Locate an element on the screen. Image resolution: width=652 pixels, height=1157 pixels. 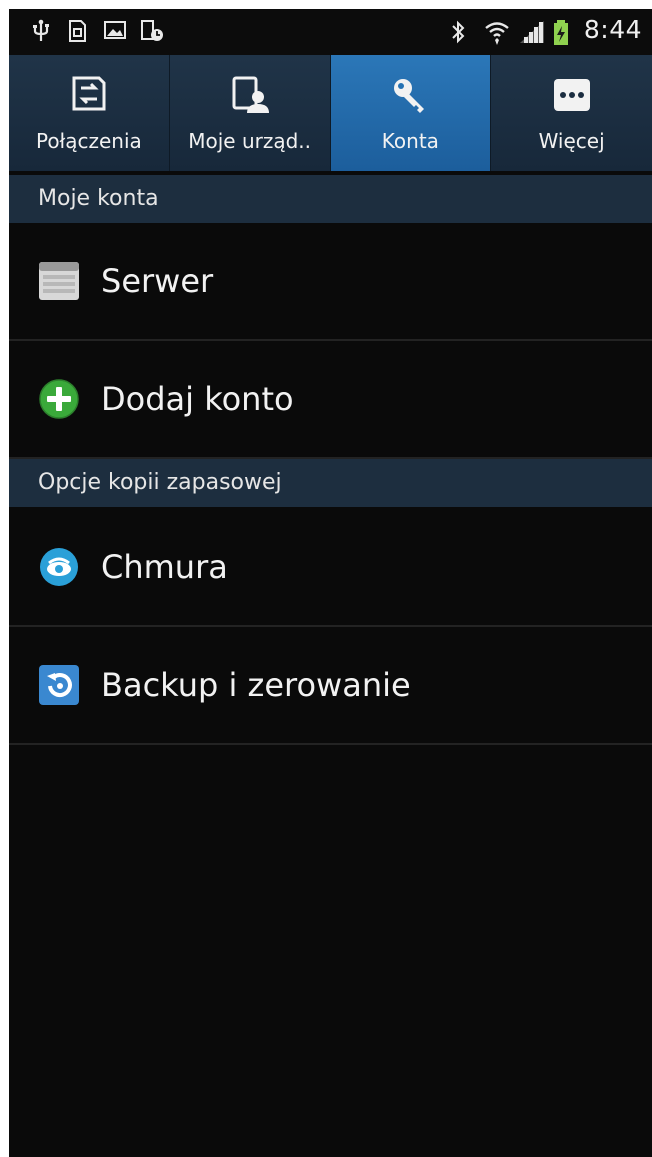
tab-connections: Połączenia is located at coordinates (89, 113).